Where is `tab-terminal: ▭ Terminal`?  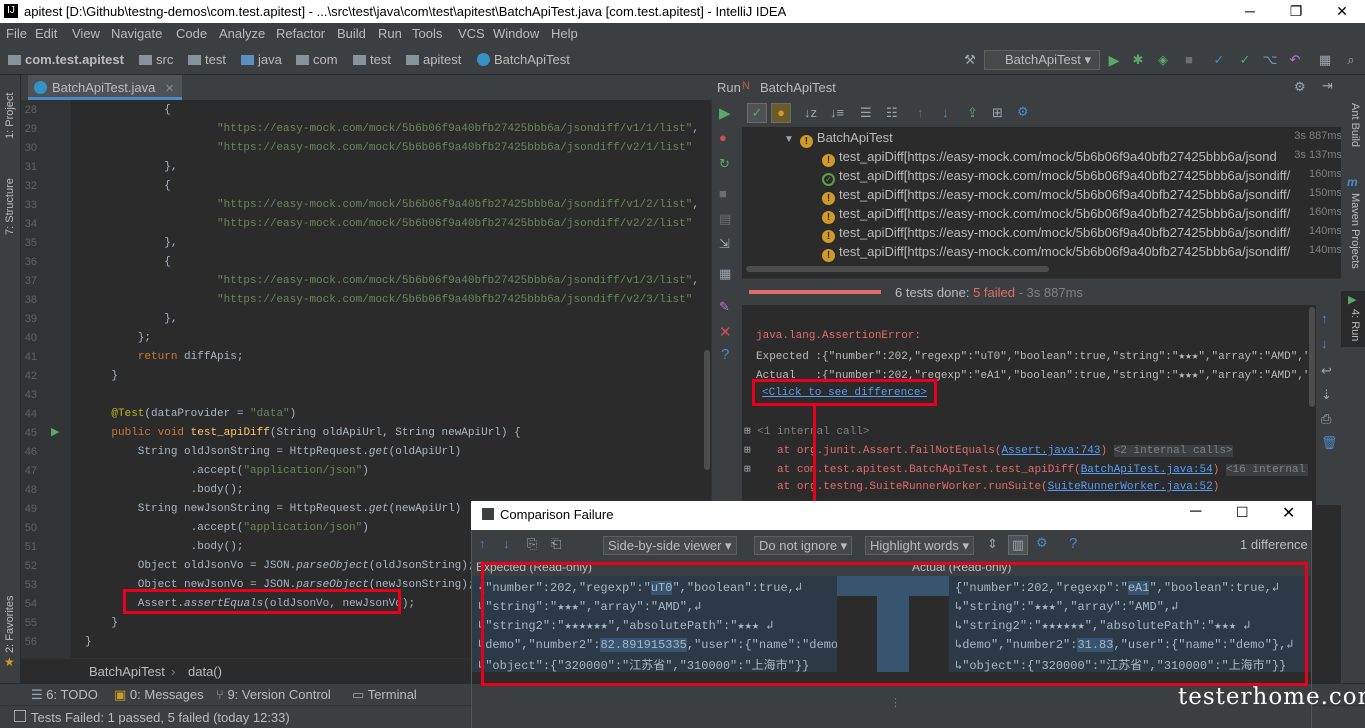 tab-terminal: ▭ Terminal is located at coordinates (384, 695).